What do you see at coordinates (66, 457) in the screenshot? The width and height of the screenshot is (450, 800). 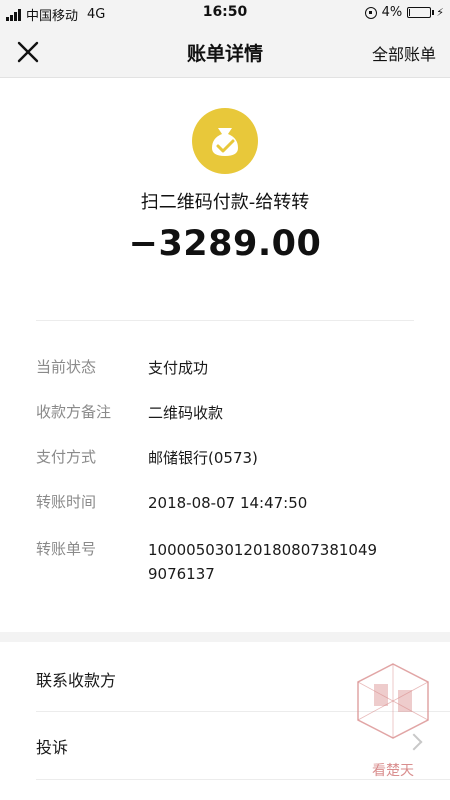 I see `detail-label: 支付方式` at bounding box center [66, 457].